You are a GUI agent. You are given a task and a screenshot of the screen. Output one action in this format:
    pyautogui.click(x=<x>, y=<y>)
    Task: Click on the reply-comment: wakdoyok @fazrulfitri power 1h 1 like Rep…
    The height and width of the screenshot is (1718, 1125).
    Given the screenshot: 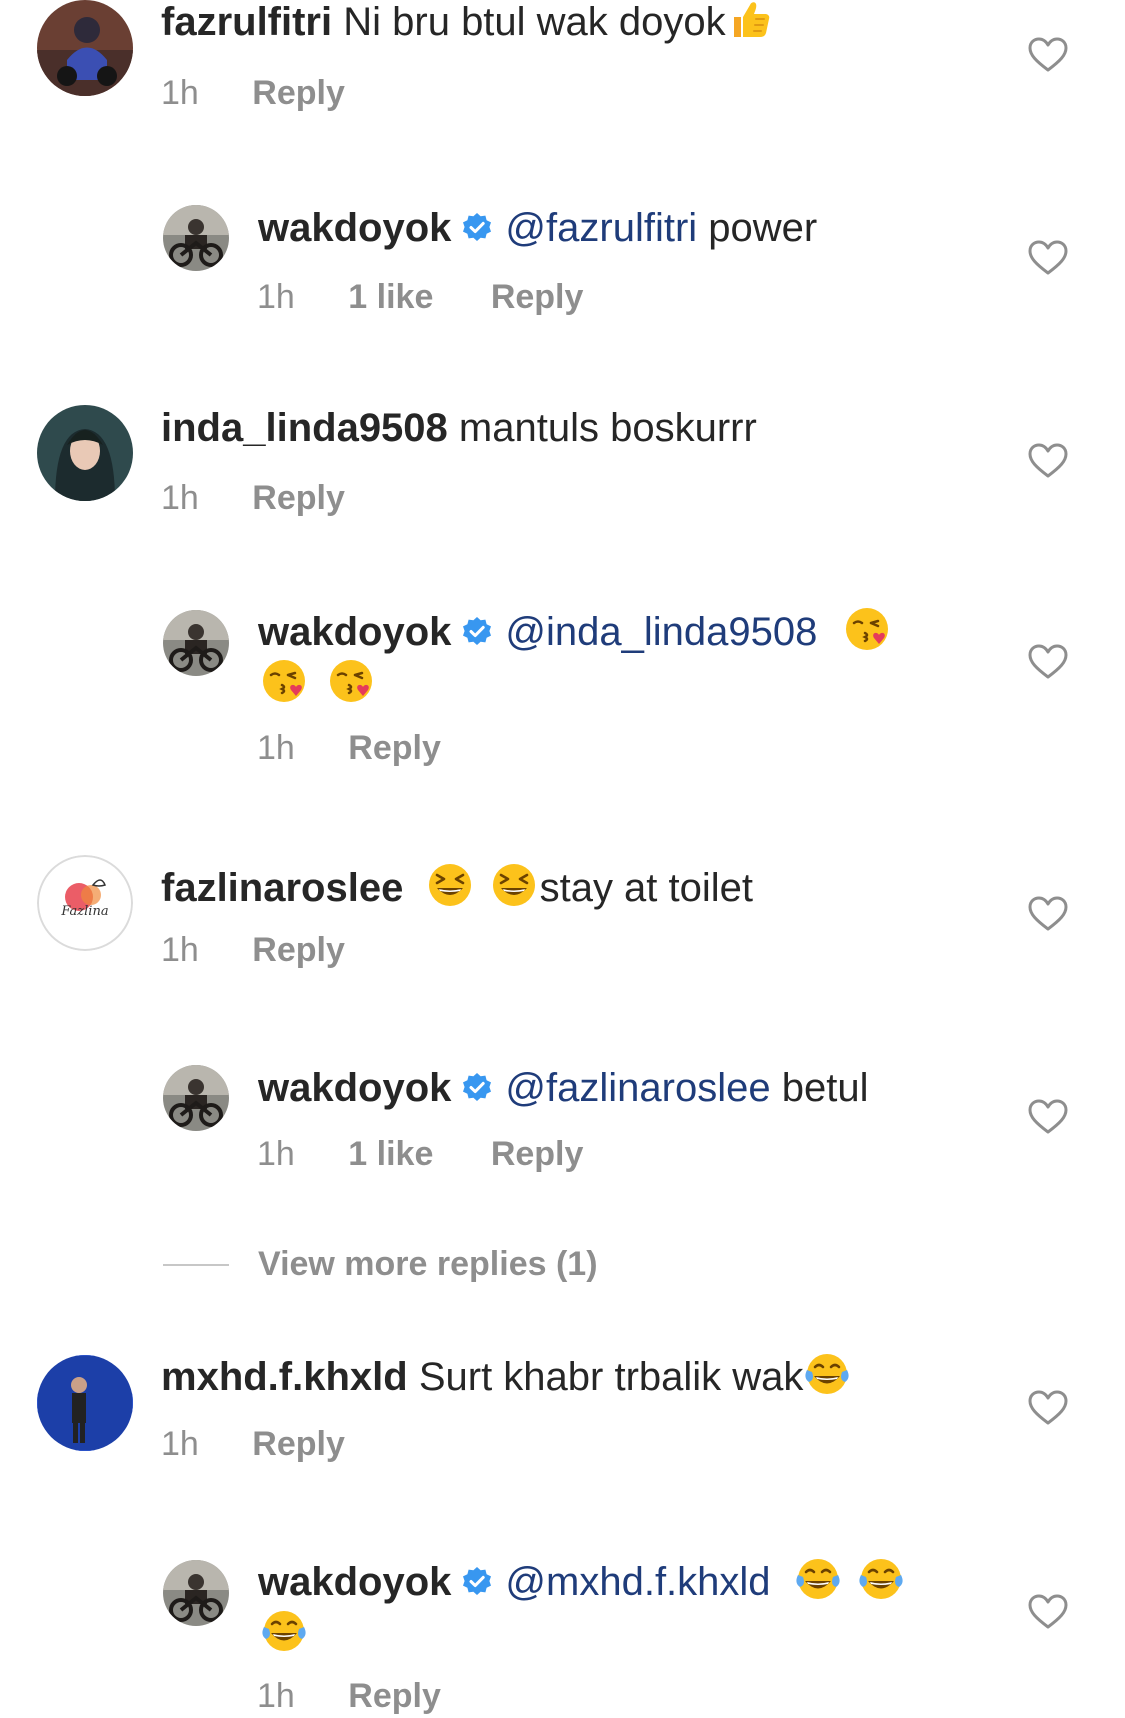 What is the action you would take?
    pyautogui.click(x=562, y=253)
    